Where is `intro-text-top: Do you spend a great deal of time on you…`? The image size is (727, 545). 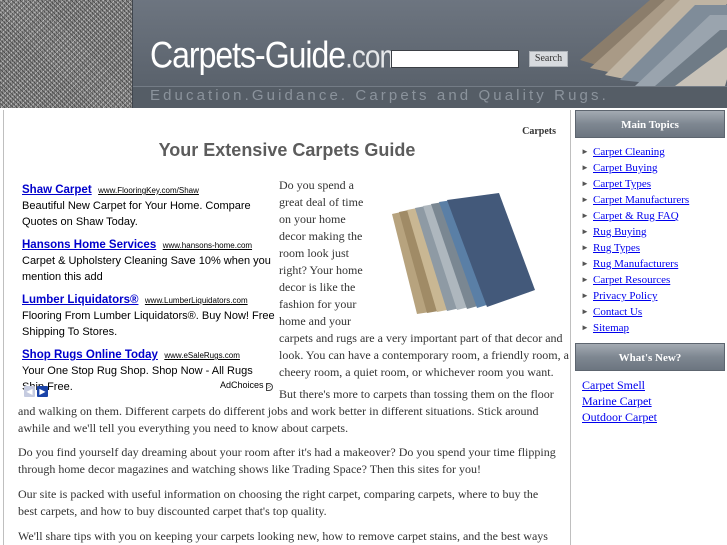 intro-text-top: Do you spend a great deal of time on you… is located at coordinates (321, 253).